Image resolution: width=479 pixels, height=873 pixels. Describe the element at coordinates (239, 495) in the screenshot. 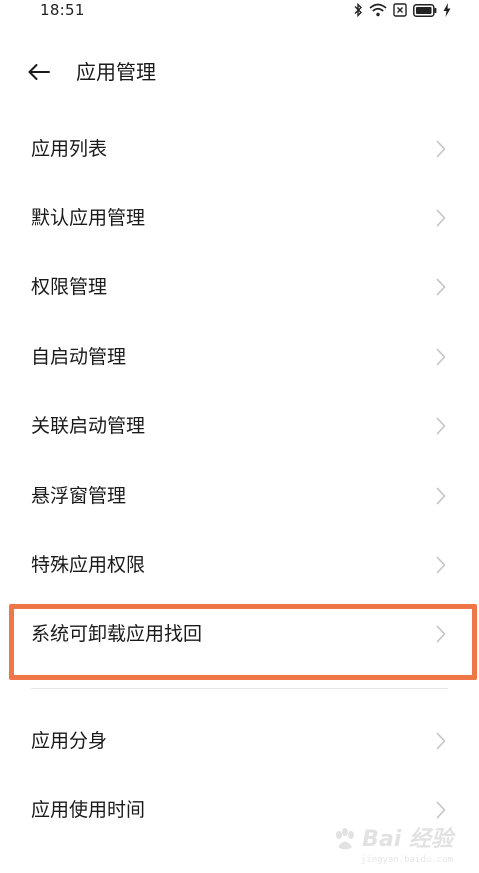

I see `menu-item-floating-window: 悬浮窗管理` at that location.